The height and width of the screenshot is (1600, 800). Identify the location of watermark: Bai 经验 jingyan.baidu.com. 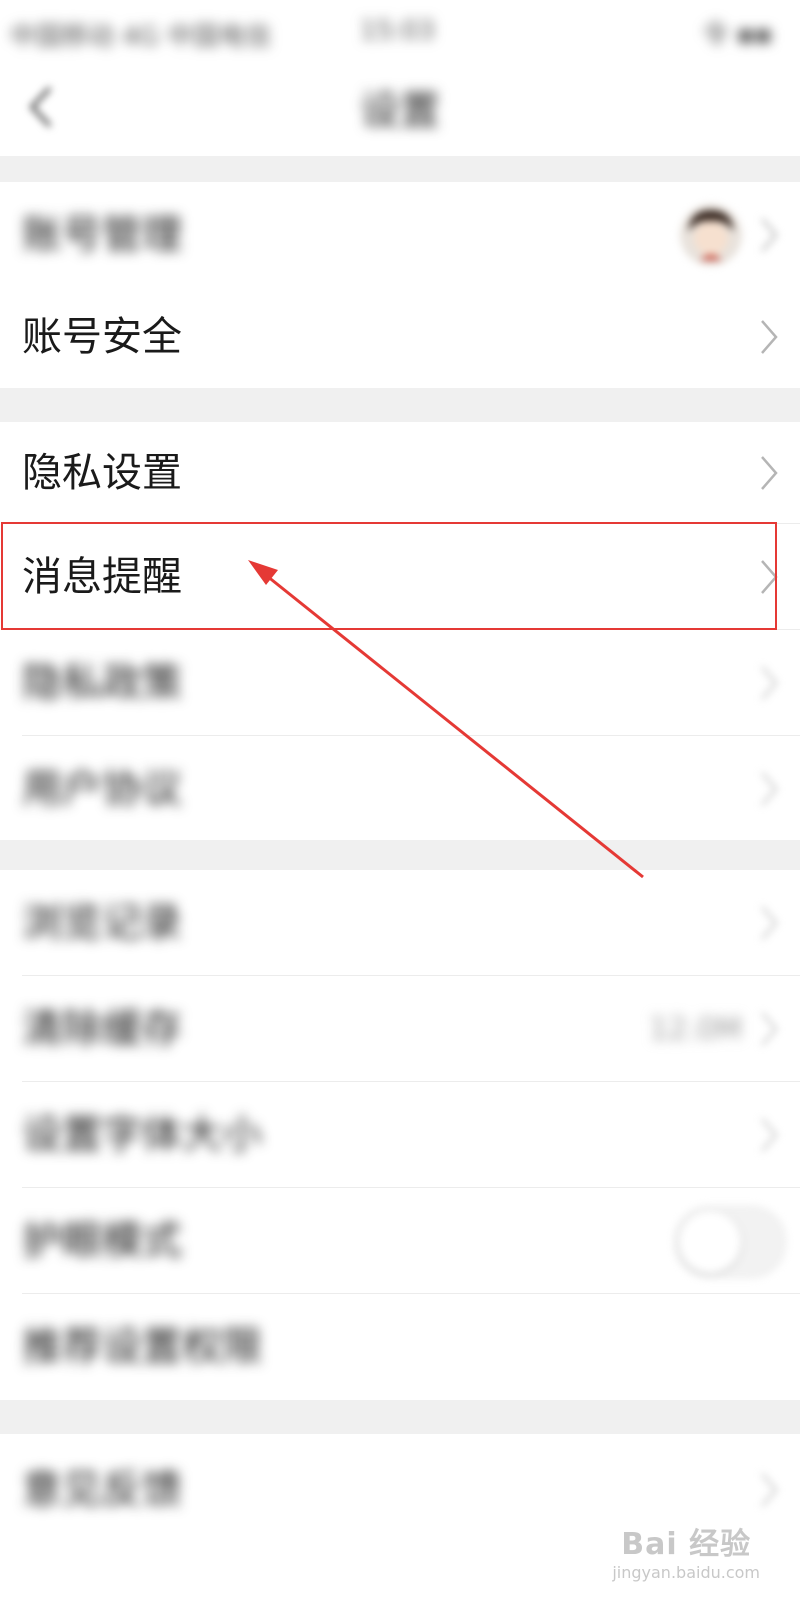
(686, 1550).